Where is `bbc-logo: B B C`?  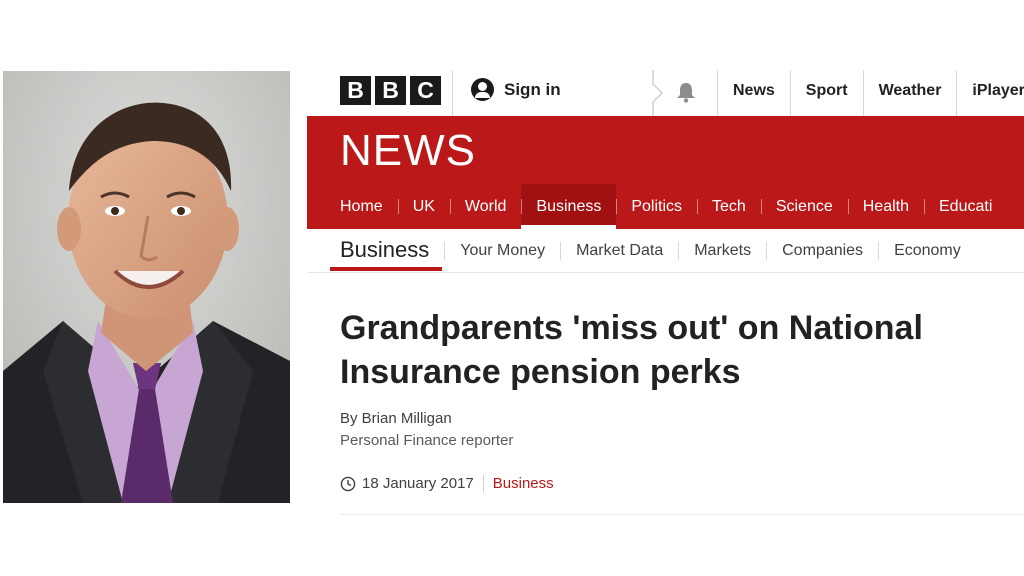 bbc-logo: B B C is located at coordinates (390, 90).